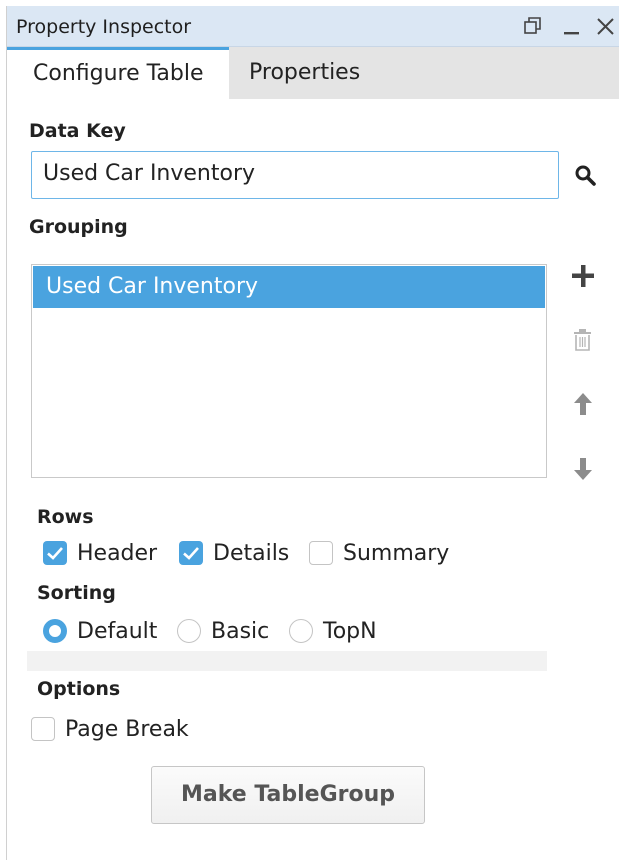  Describe the element at coordinates (76, 593) in the screenshot. I see `sorting-label: Sorting` at that location.